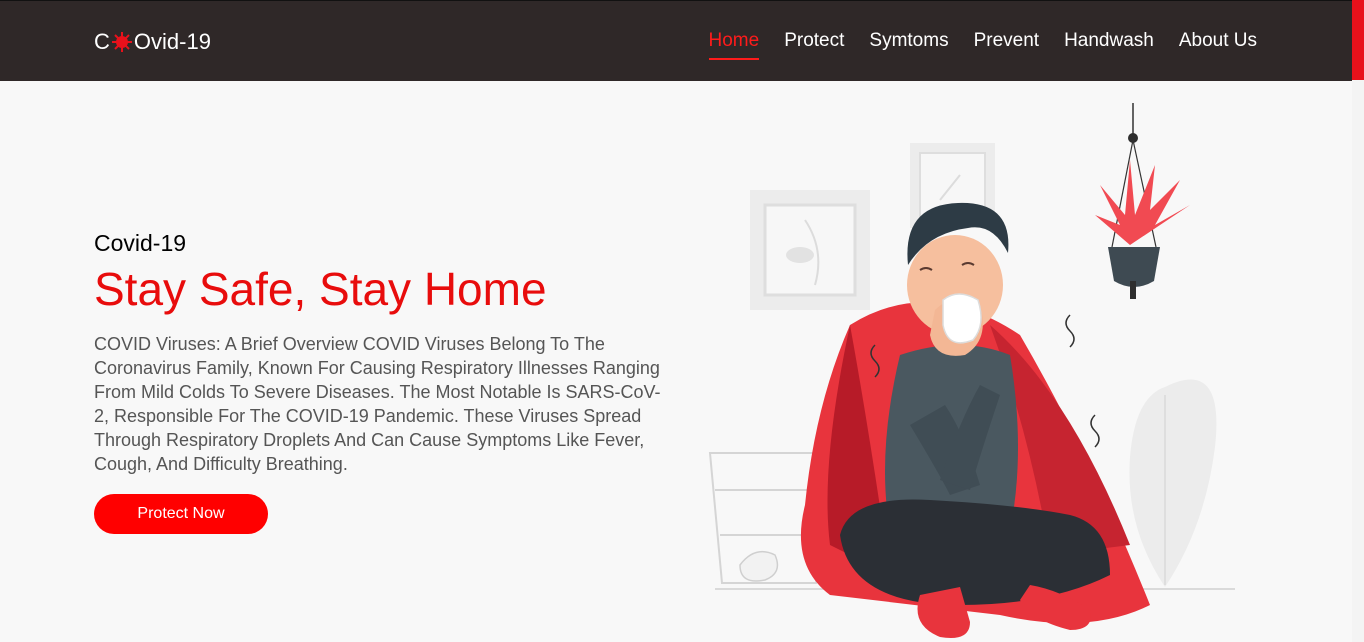 Image resolution: width=1364 pixels, height=642 pixels. What do you see at coordinates (908, 45) in the screenshot?
I see `nav-link-symptoms: Symtoms` at bounding box center [908, 45].